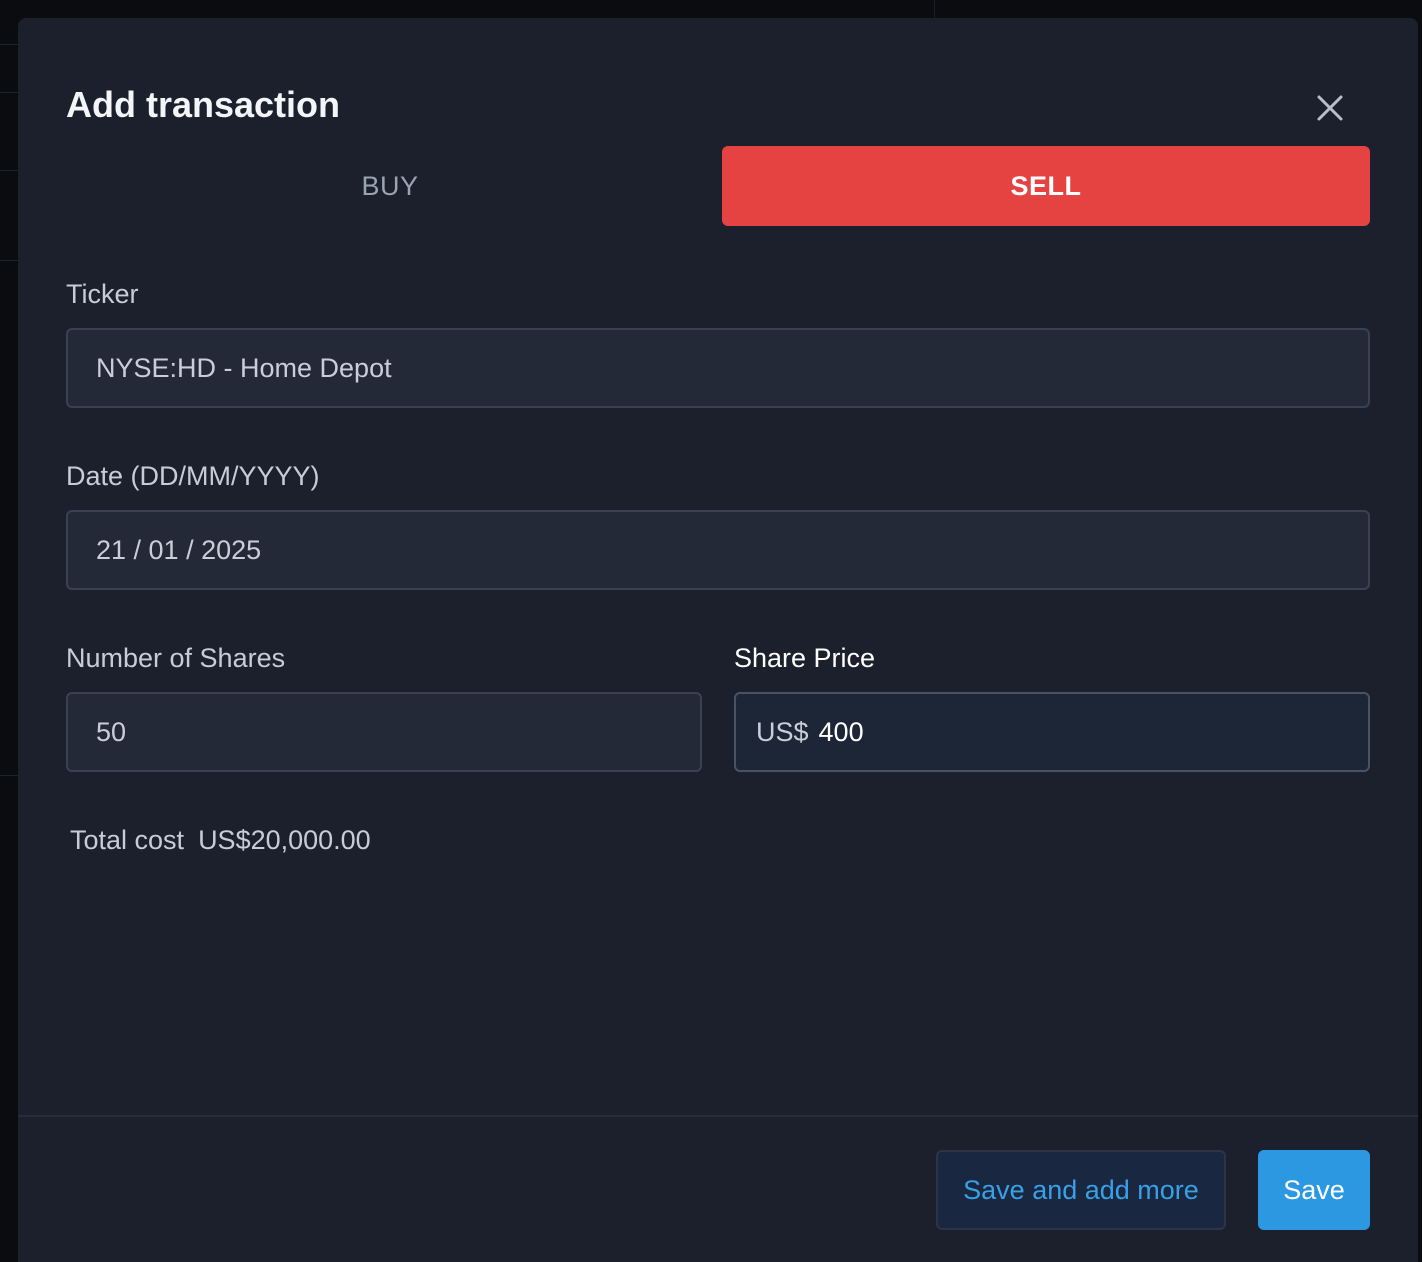 This screenshot has height=1262, width=1422. I want to click on sell-toggle: SELL, so click(1046, 186).